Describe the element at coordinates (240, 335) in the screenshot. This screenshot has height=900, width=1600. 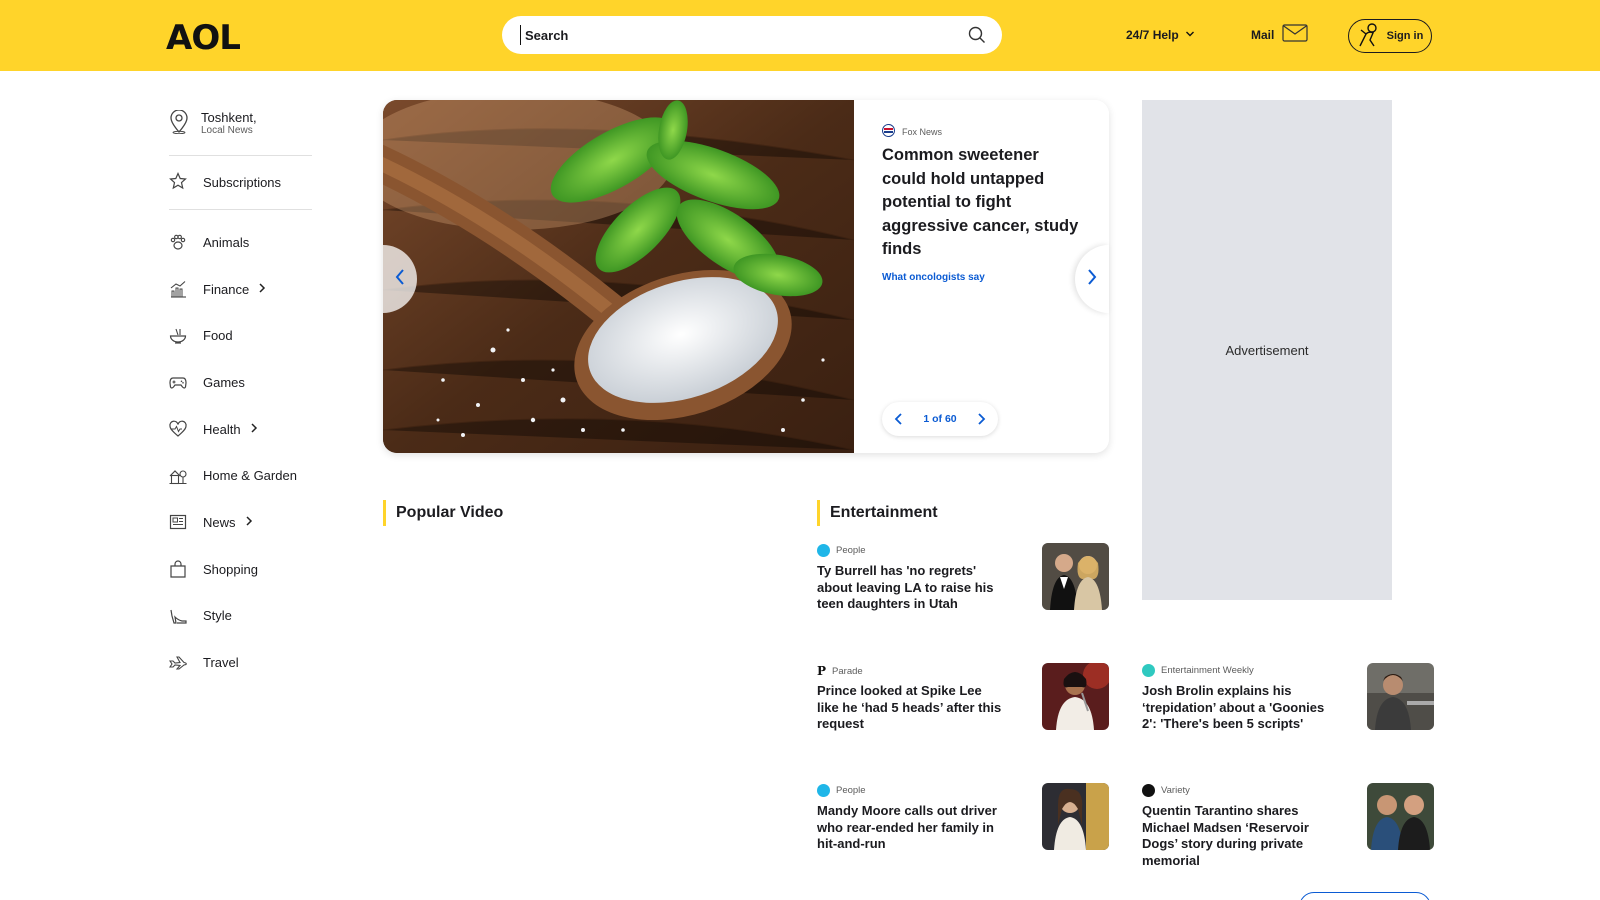
I see `sidebar-item-food: Food` at that location.